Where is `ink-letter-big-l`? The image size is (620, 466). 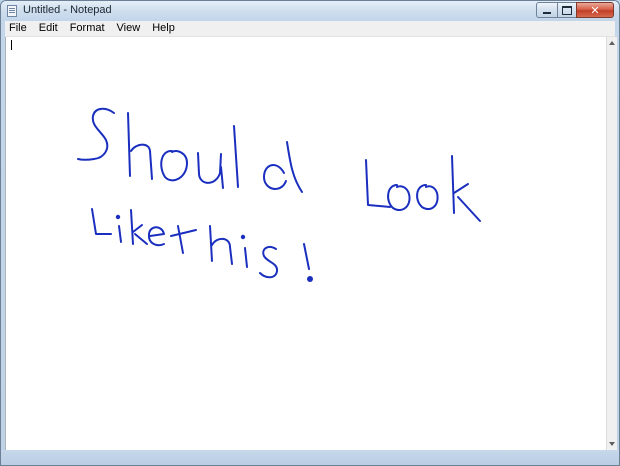 ink-letter-big-l is located at coordinates (378, 183).